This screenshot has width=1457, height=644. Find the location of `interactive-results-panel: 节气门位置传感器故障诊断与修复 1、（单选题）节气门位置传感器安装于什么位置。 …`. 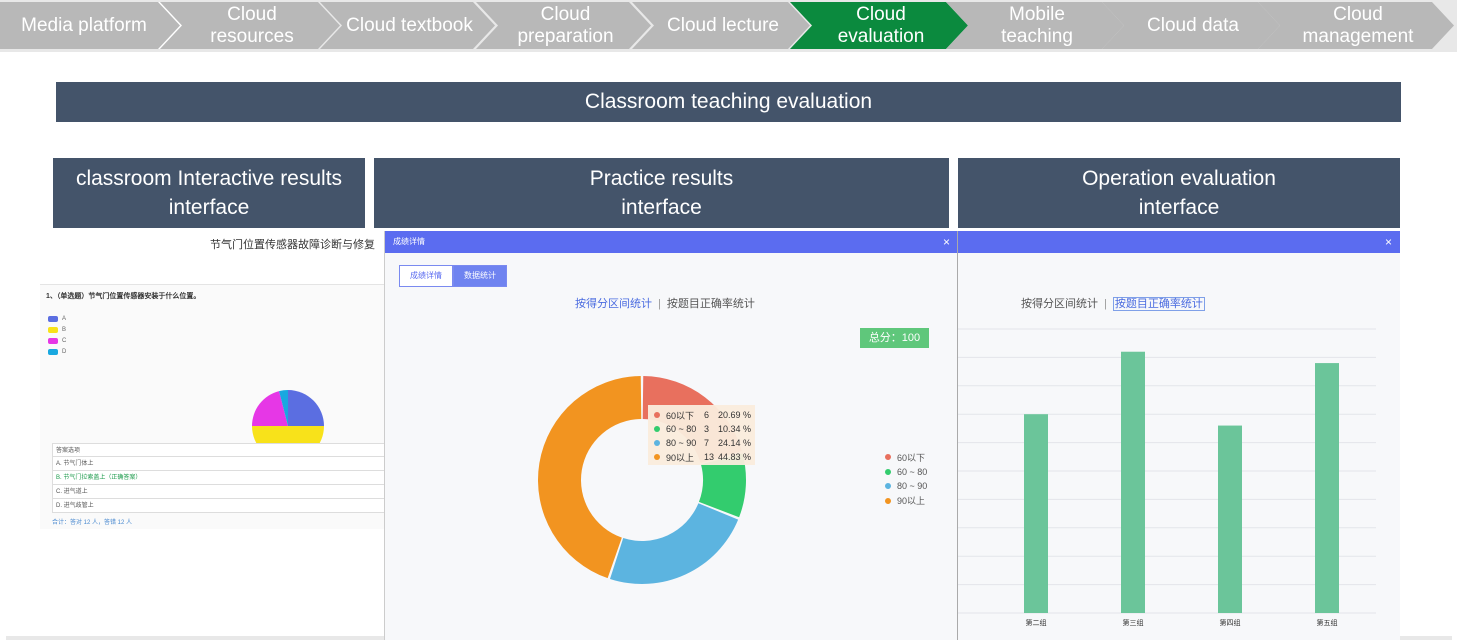

interactive-results-panel: 节气门位置传感器故障诊断与修复 1、（单选题）节气门位置传感器安装于什么位置。 … is located at coordinates (213, 382).